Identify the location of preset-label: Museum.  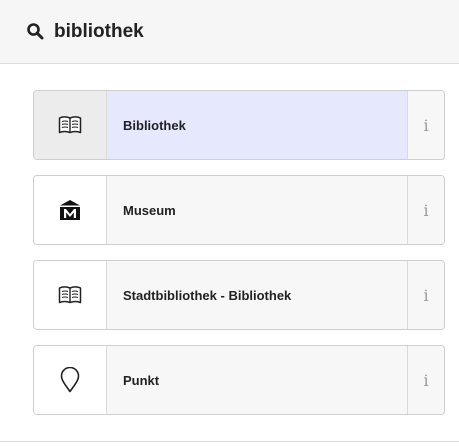
(149, 210).